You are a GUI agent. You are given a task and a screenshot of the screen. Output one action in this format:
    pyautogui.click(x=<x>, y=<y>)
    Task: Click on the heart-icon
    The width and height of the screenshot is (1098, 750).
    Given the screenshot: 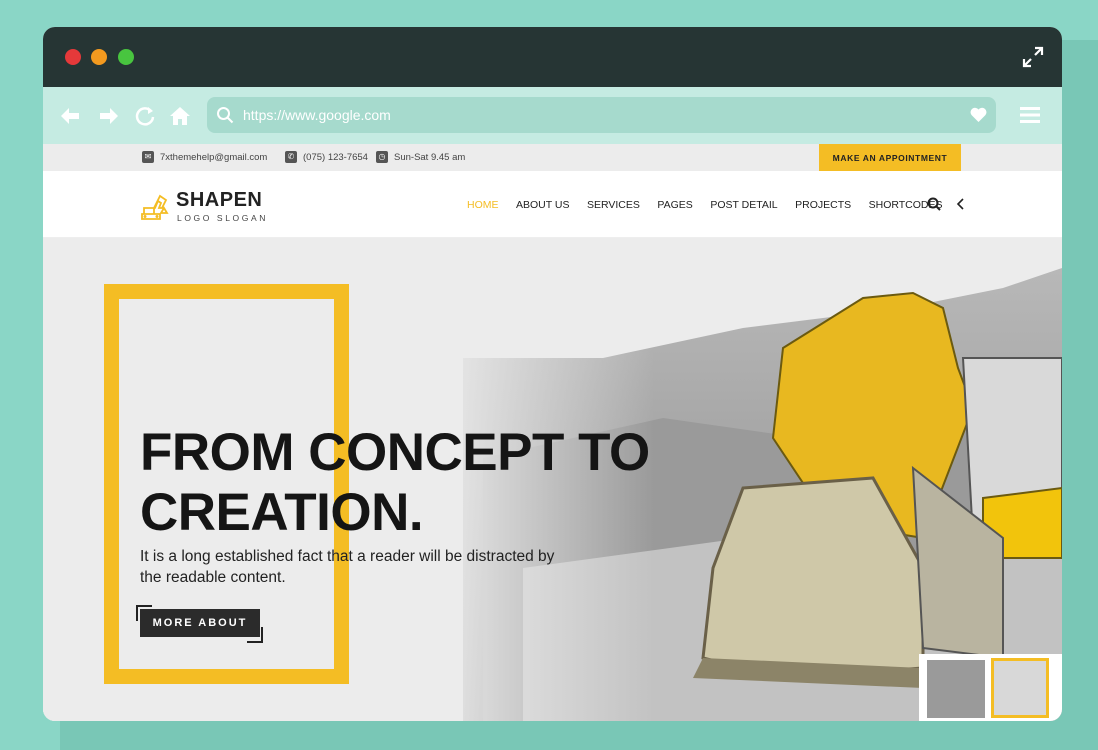 What is the action you would take?
    pyautogui.click(x=978, y=115)
    